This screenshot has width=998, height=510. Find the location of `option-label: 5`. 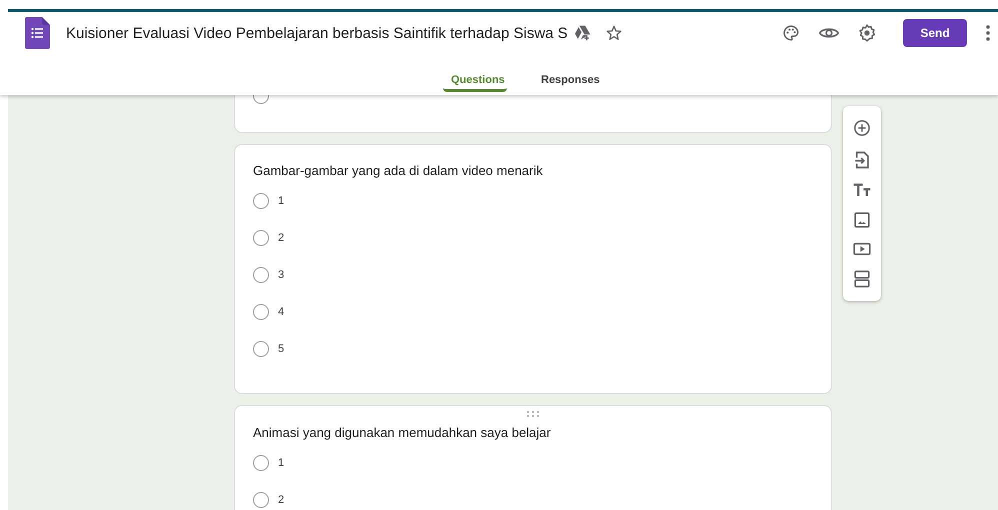

option-label: 5 is located at coordinates (281, 348).